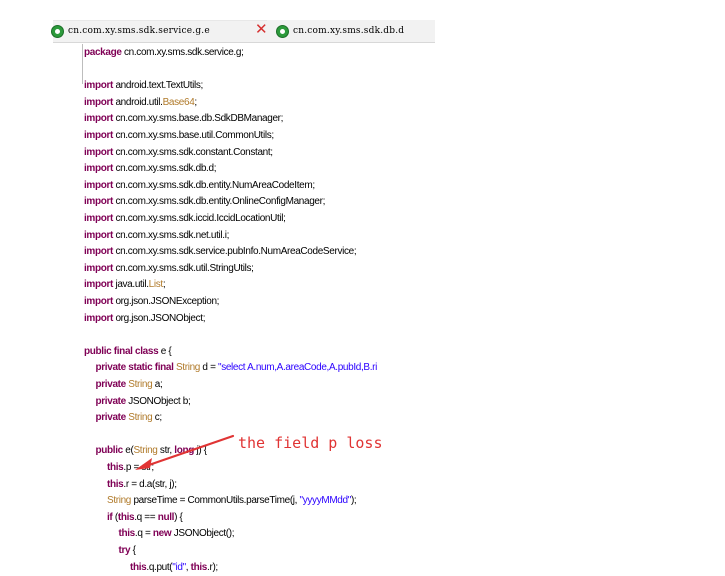 Image resolution: width=725 pixels, height=576 pixels. Describe the element at coordinates (310, 443) in the screenshot. I see `annotation-text: the field p loss` at that location.